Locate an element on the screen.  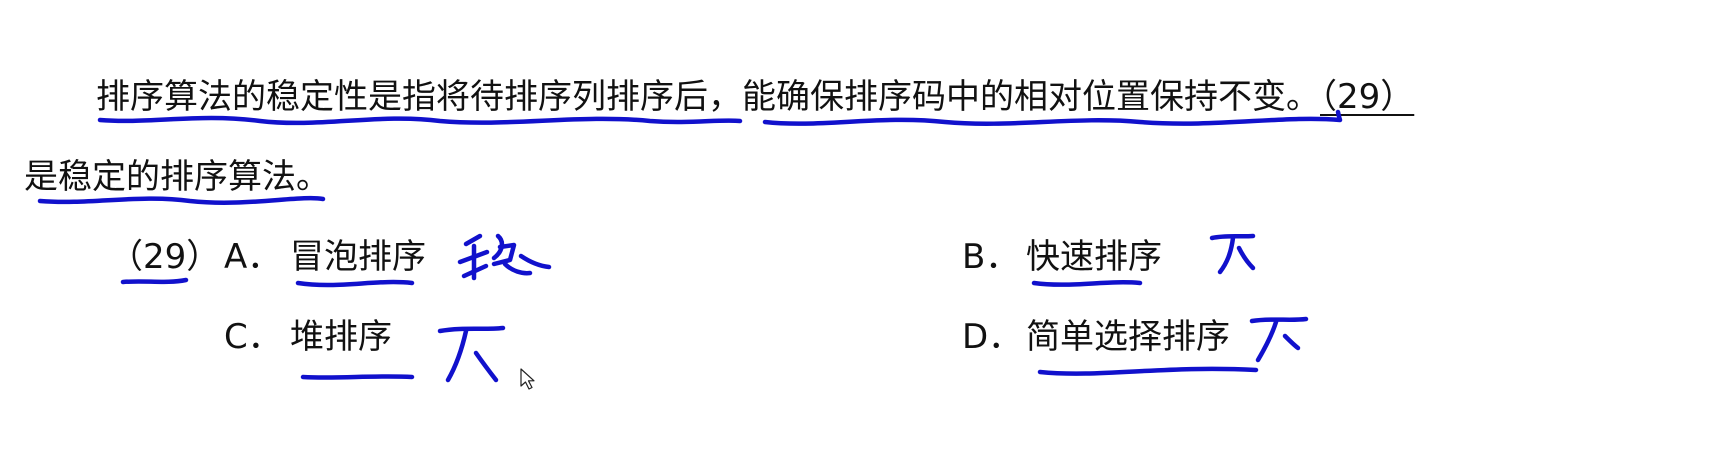
option-a-letter: A． is located at coordinates (253, 257).